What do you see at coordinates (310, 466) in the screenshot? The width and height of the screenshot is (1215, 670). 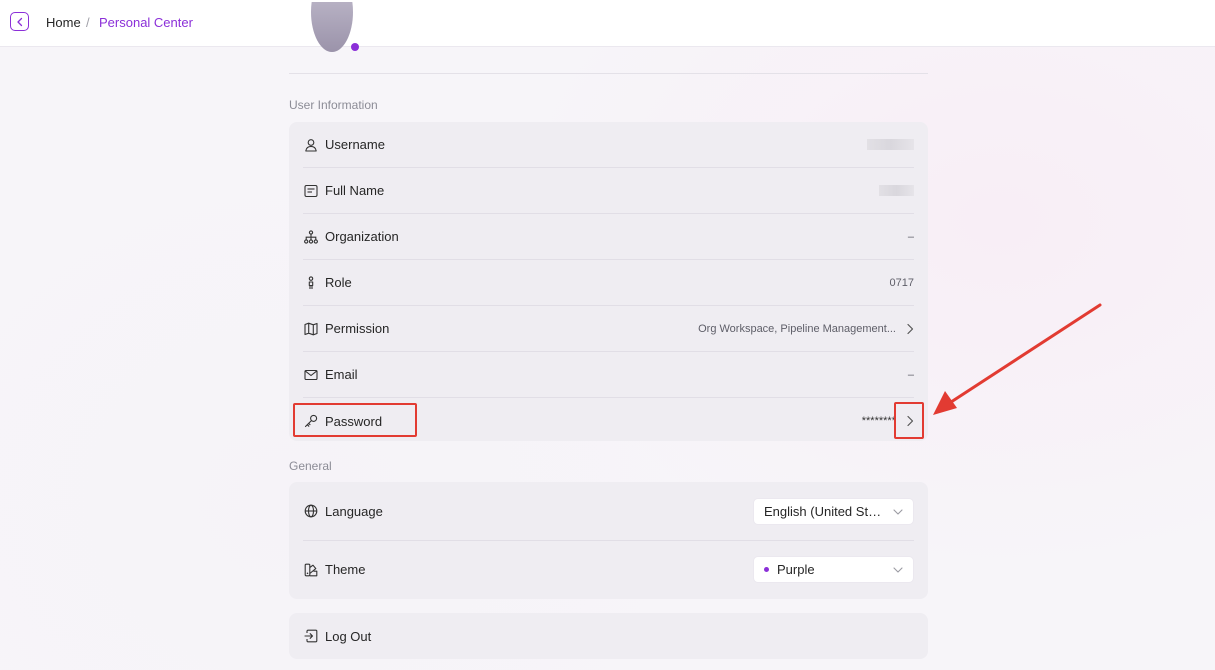 I see `section-title-general: General` at bounding box center [310, 466].